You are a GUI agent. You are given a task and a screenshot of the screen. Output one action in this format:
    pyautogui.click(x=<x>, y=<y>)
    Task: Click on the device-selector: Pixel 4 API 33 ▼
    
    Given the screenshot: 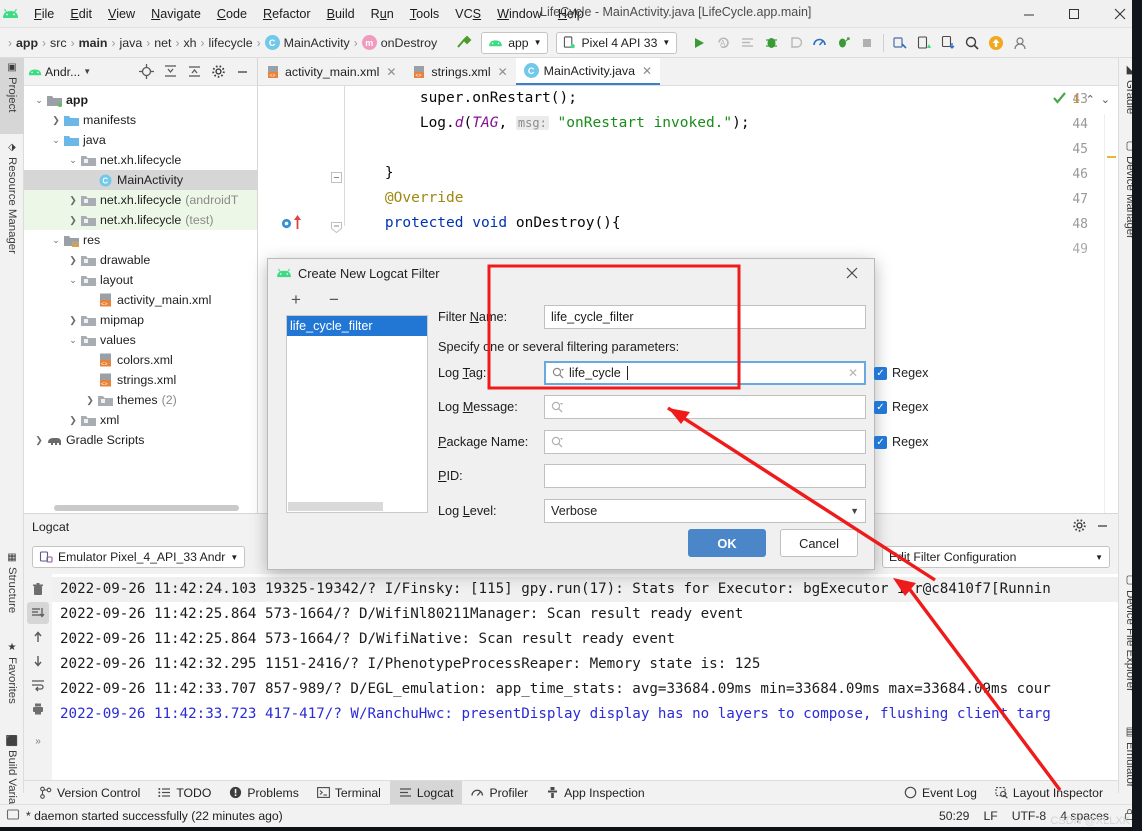 What is the action you would take?
    pyautogui.click(x=617, y=42)
    